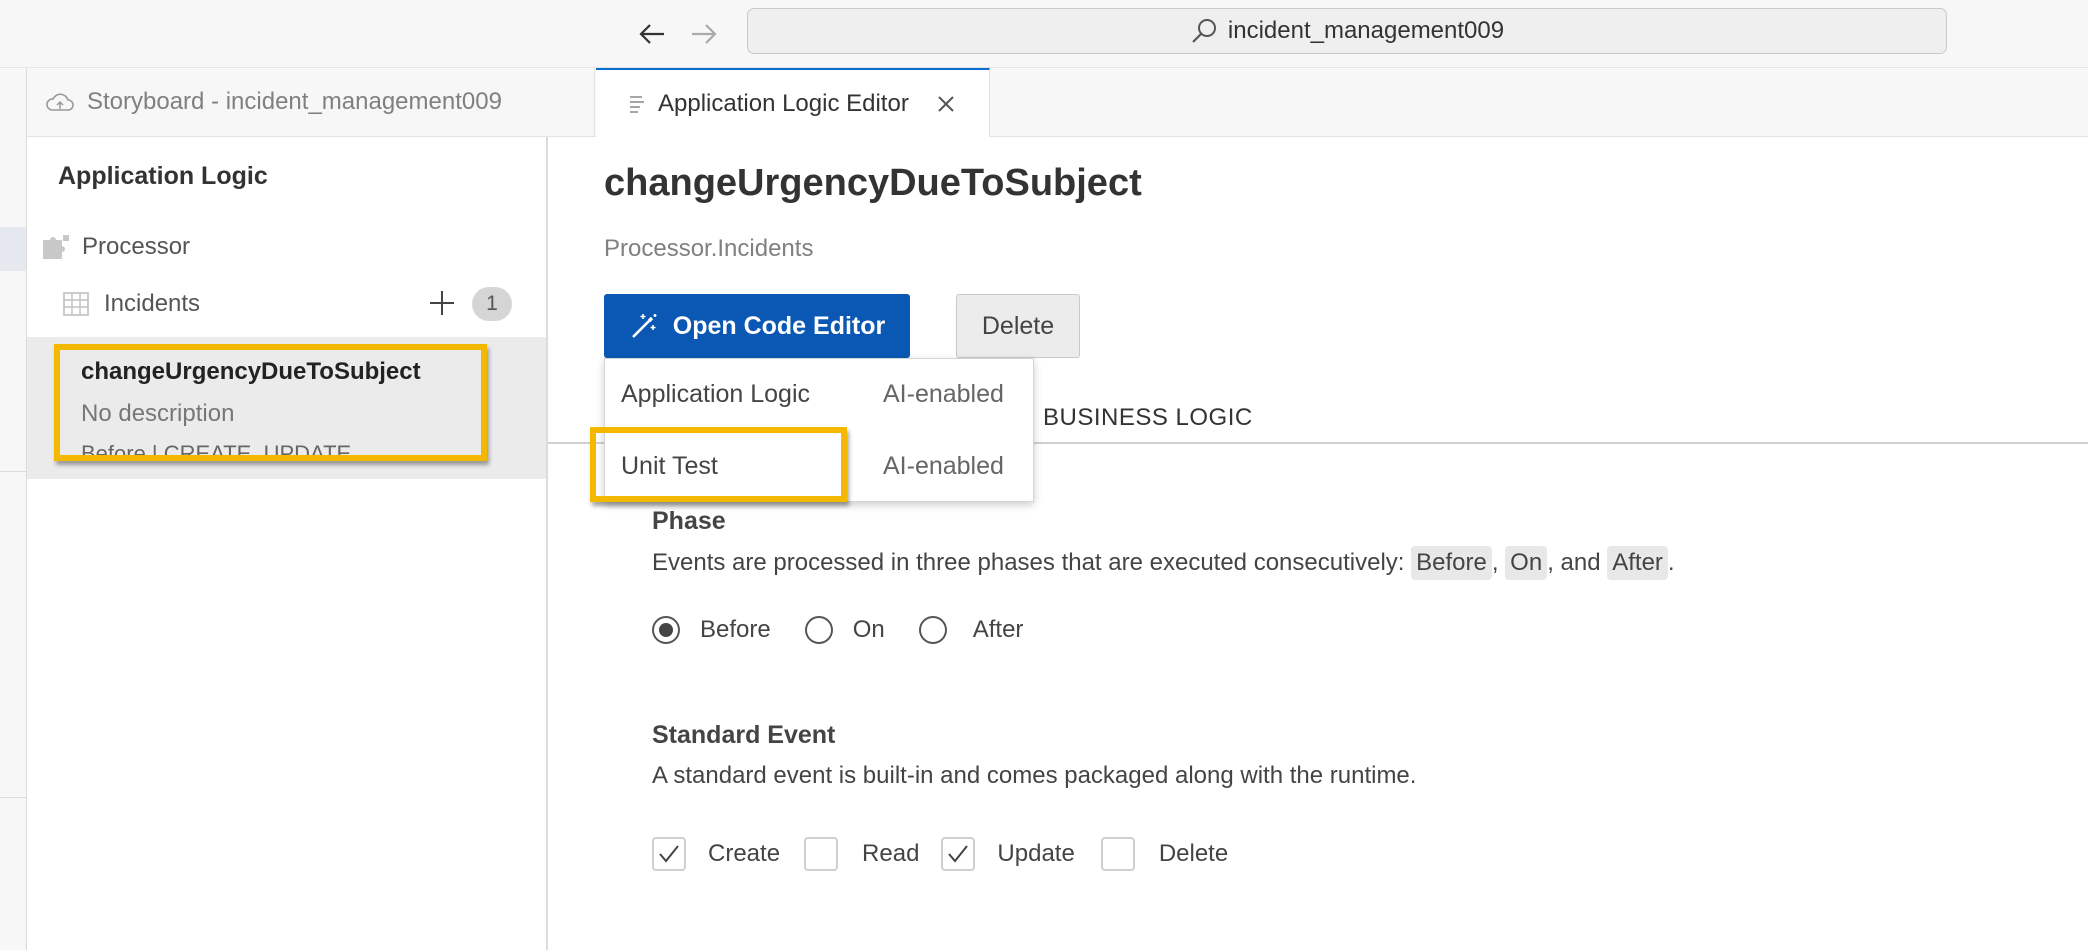 The height and width of the screenshot is (950, 2088). I want to click on radio-label: After, so click(998, 629).